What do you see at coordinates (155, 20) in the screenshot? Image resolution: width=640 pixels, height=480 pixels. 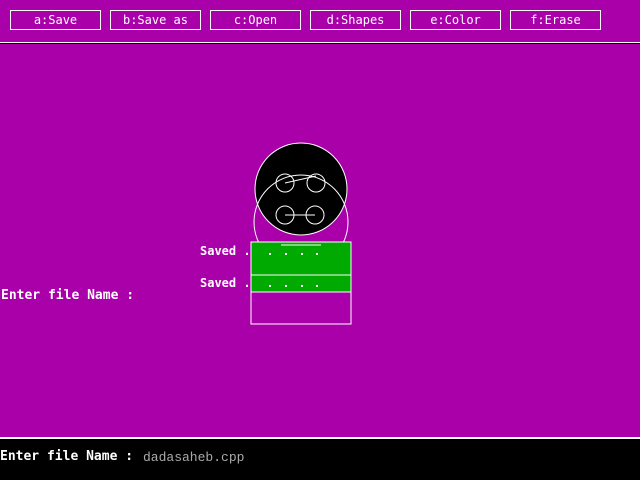 I see `save-as-button: b:Save as` at bounding box center [155, 20].